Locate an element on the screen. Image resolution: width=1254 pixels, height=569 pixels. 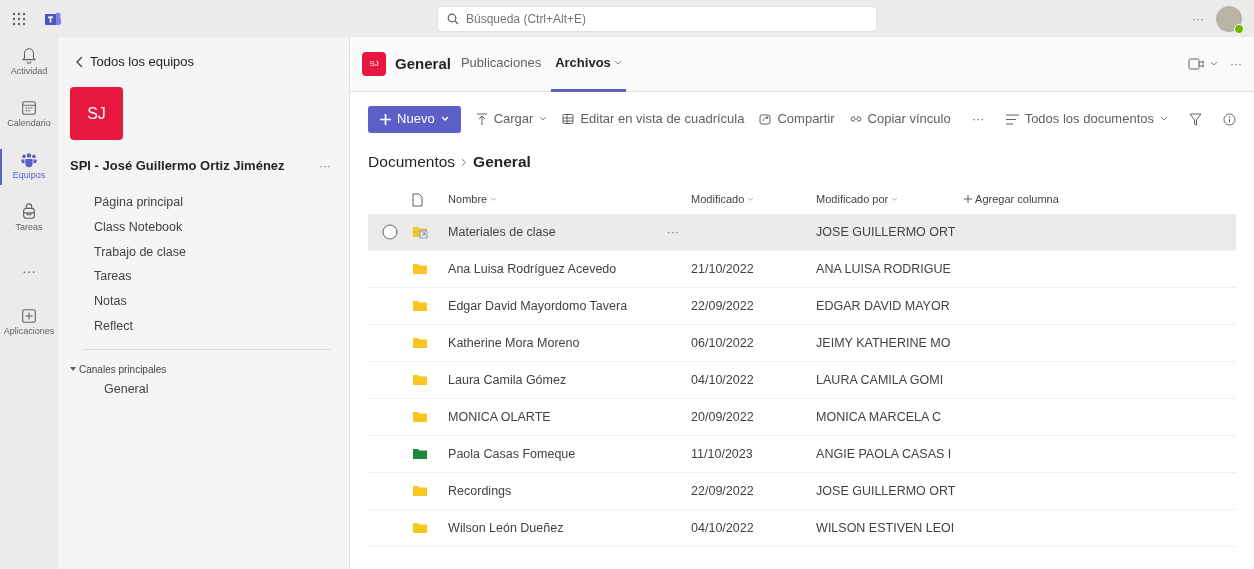
rail-item: Actividad is located at coordinates (29, 63).